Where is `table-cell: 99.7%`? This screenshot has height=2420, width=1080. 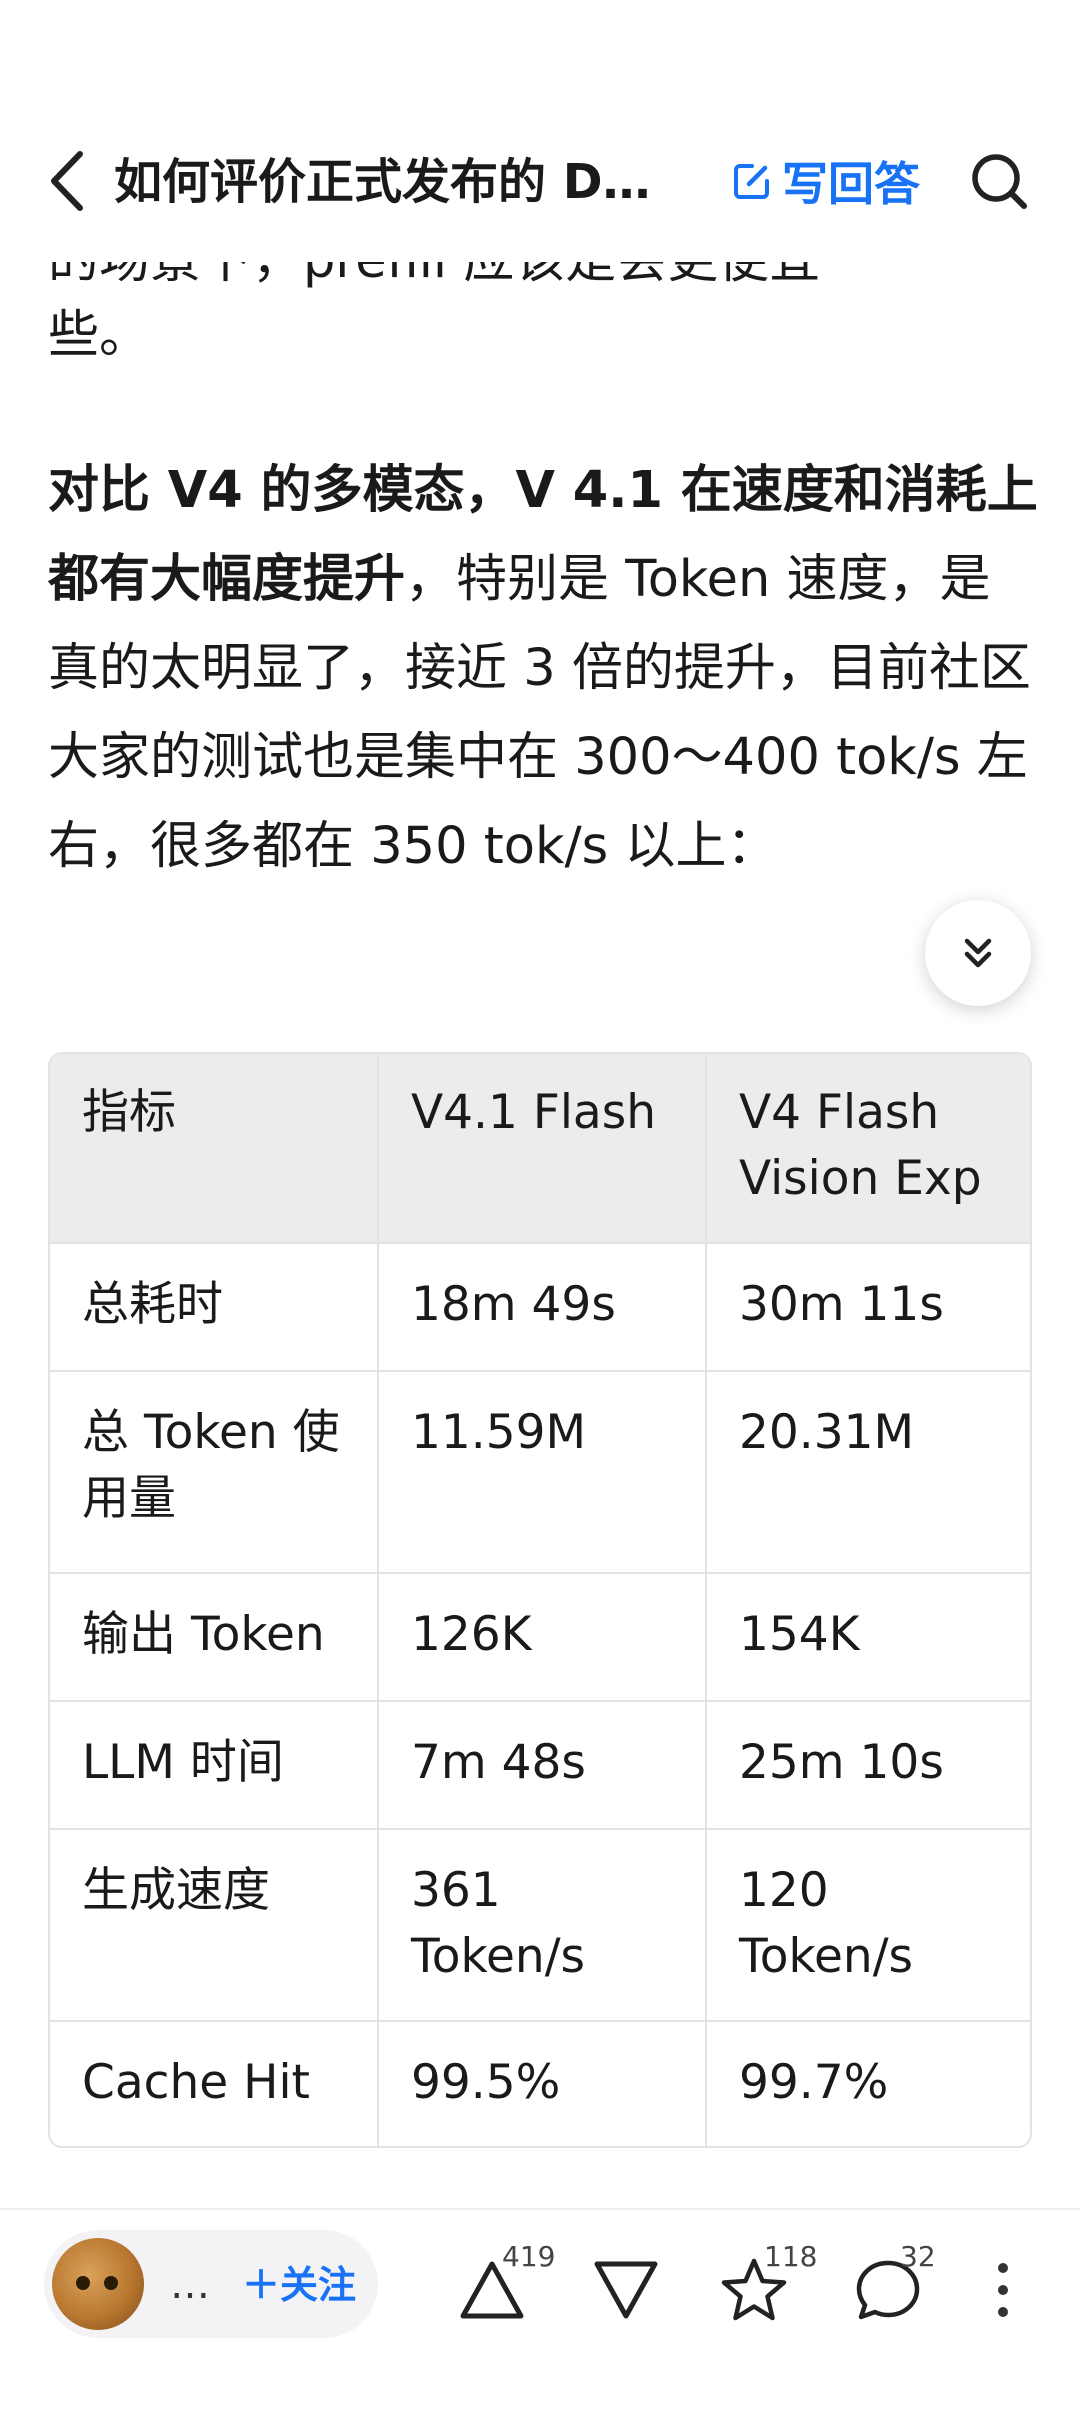 table-cell: 99.7% is located at coordinates (814, 2082).